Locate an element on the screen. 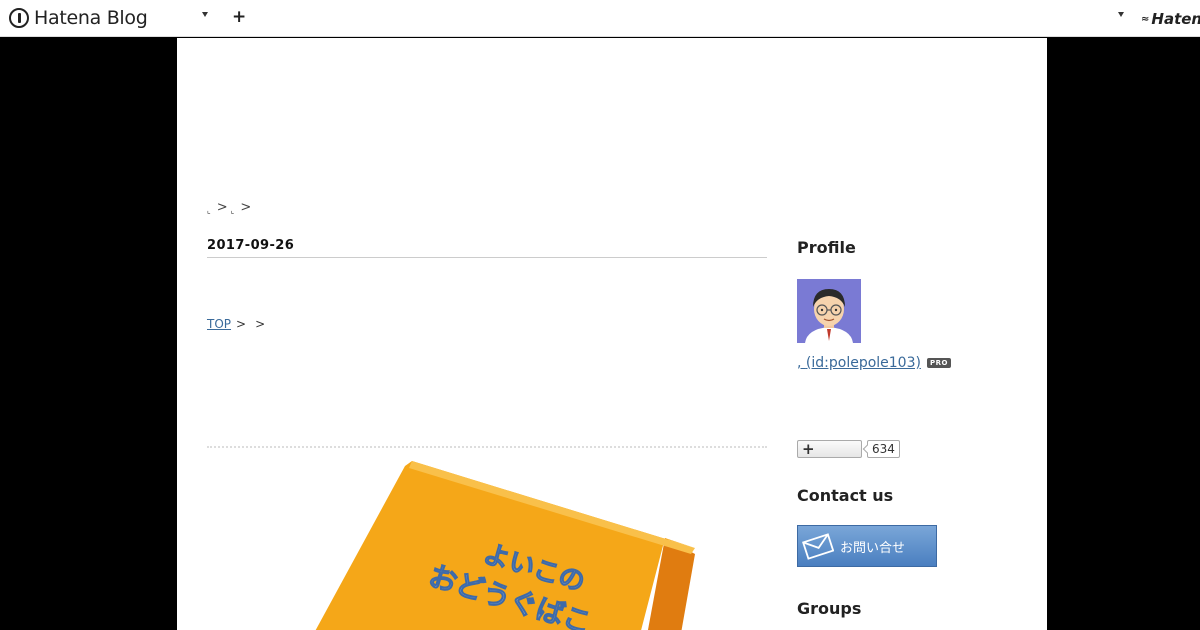 This screenshot has width=1200, height=630. subscribe-button: + is located at coordinates (829, 449).